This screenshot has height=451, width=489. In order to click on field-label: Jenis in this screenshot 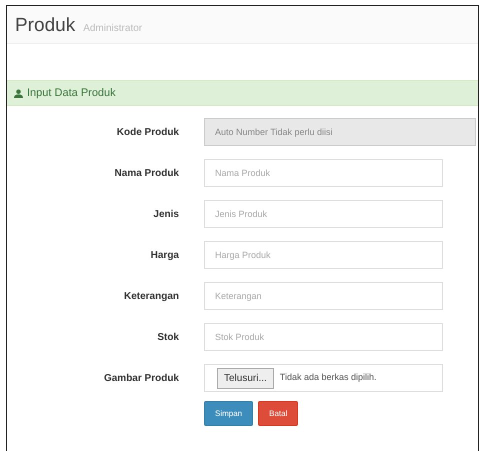, I will do `click(166, 215)`.